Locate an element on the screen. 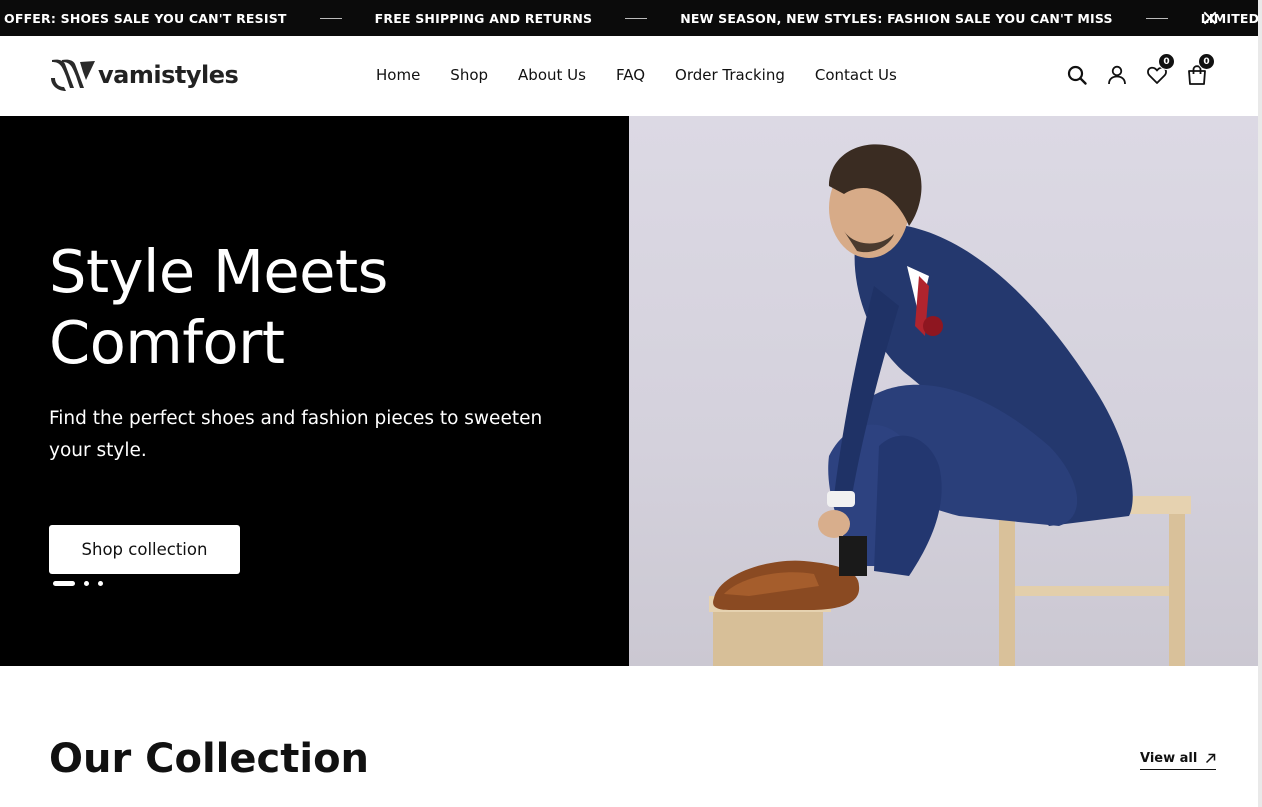 The image size is (1262, 807). close-icon is located at coordinates (1210, 18).